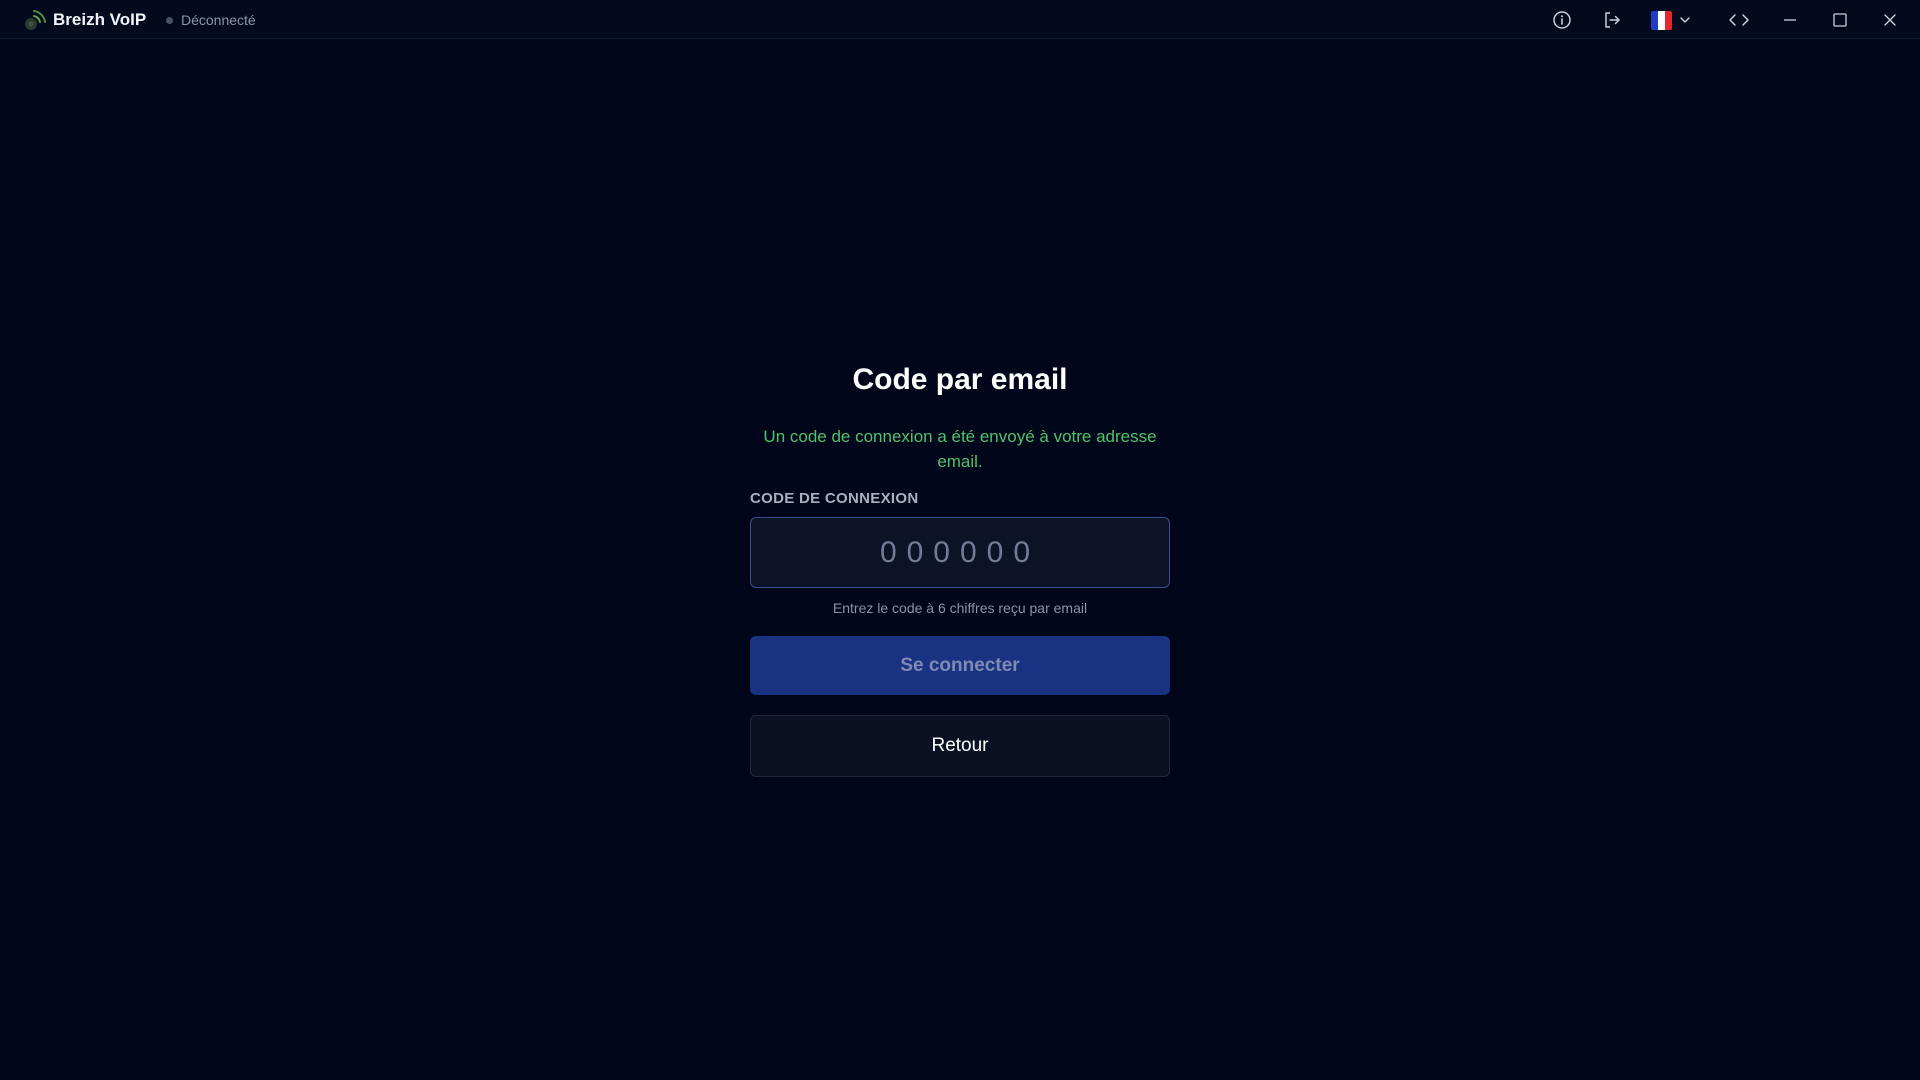 This screenshot has width=1920, height=1080. Describe the element at coordinates (35, 20) in the screenshot. I see `app-logo-icon` at that location.